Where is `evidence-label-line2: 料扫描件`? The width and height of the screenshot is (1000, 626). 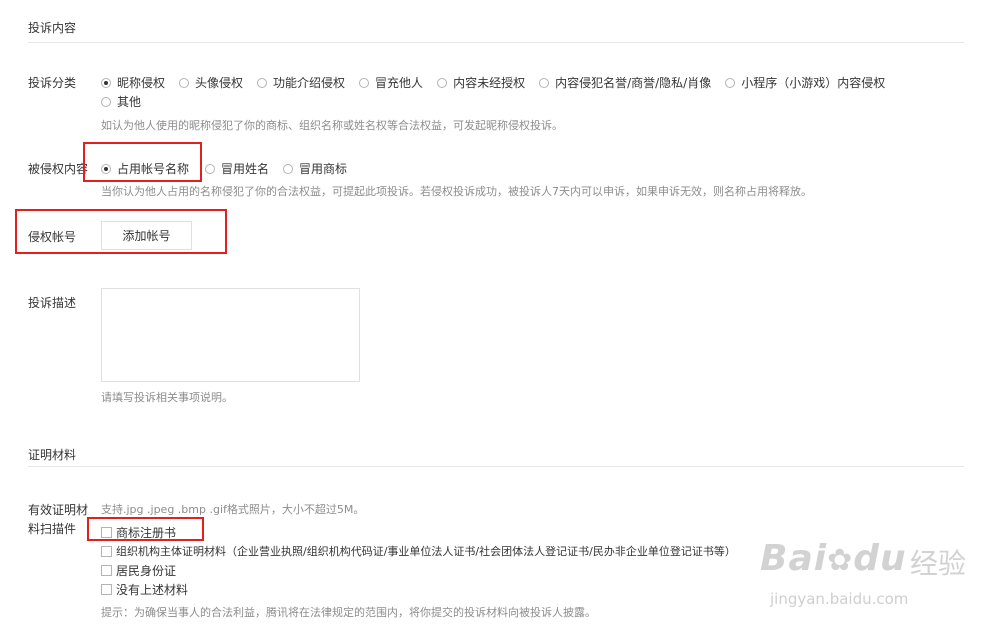
evidence-label-line2: 料扫描件 is located at coordinates (52, 529).